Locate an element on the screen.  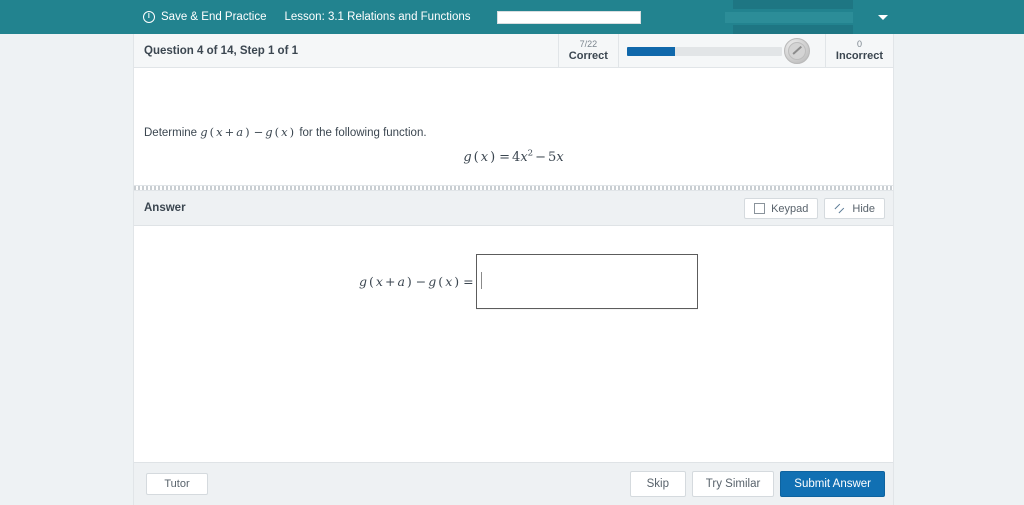
power-icon is located at coordinates (149, 17).